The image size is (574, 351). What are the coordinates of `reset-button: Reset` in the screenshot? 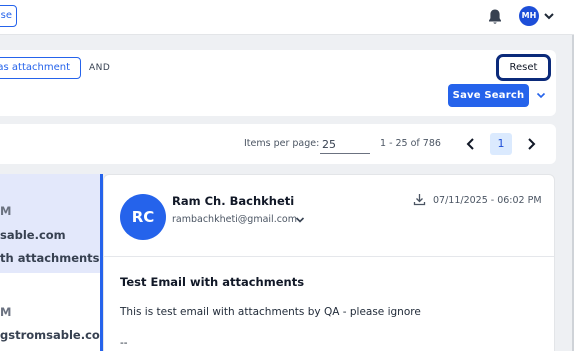 It's located at (523, 67).